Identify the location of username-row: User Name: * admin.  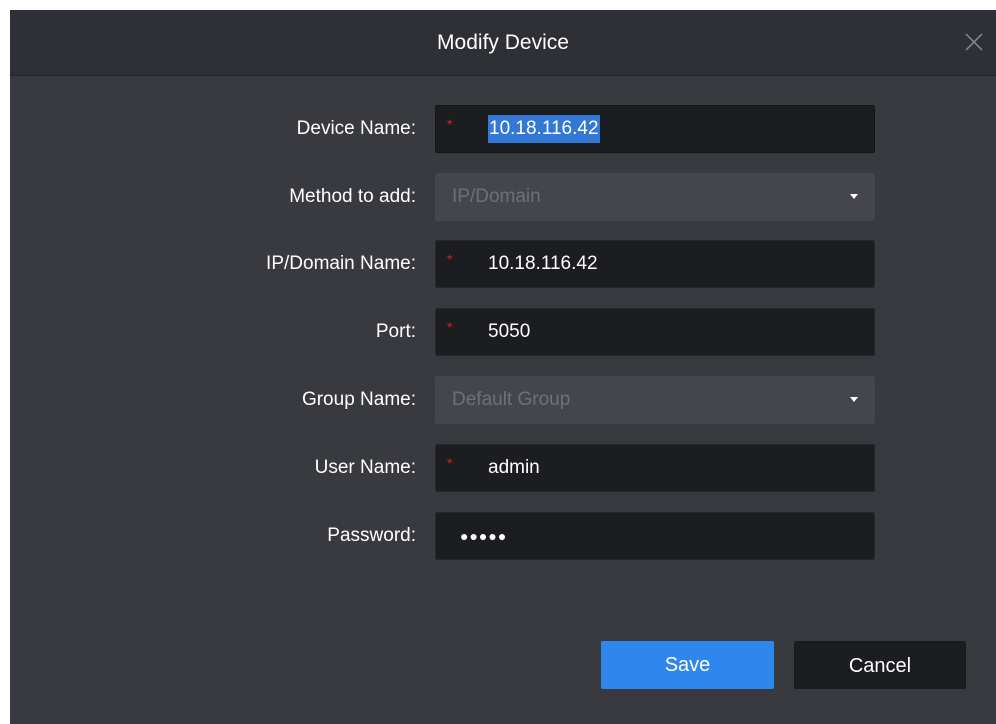
(503, 468).